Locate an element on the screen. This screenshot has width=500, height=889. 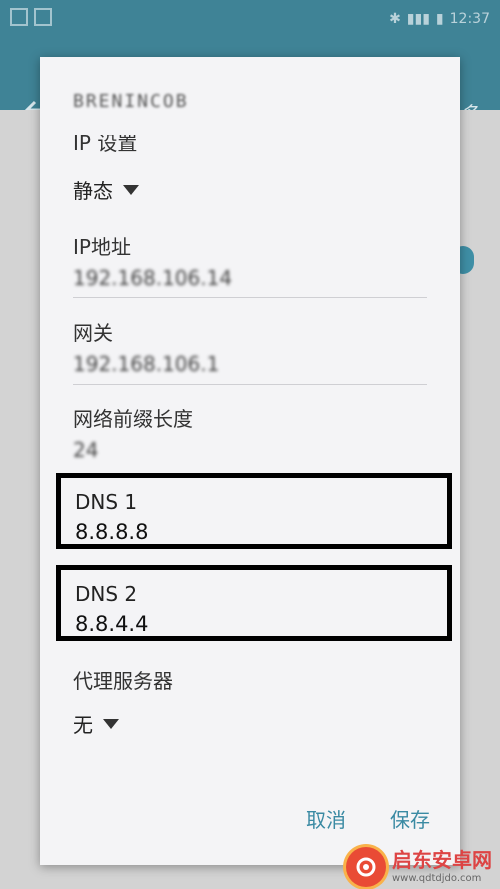
watermark: 启东安卓网 www.qdtdjdo.com is located at coordinates (419, 867).